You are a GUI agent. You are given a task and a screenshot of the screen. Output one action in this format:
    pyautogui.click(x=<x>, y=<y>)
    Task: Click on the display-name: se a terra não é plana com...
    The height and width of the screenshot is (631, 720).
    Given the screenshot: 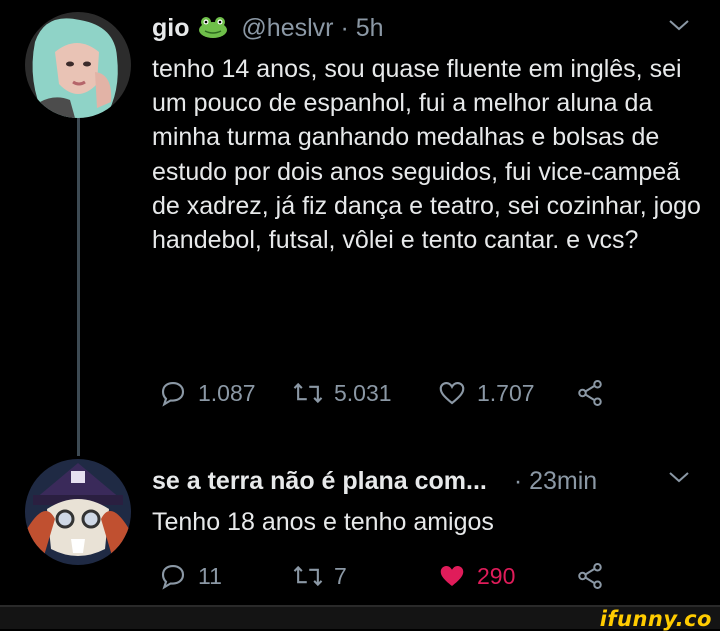 What is the action you would take?
    pyautogui.click(x=319, y=481)
    